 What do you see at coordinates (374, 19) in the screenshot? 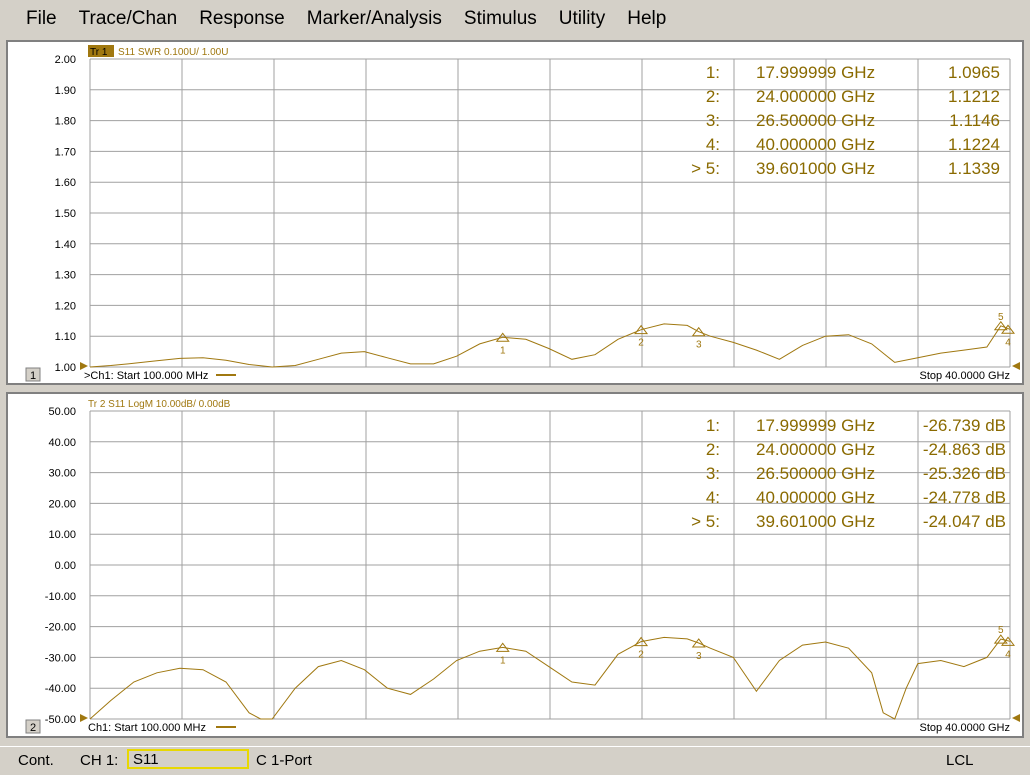
I see `menu-marker-analysis: Marker/Analysis` at bounding box center [374, 19].